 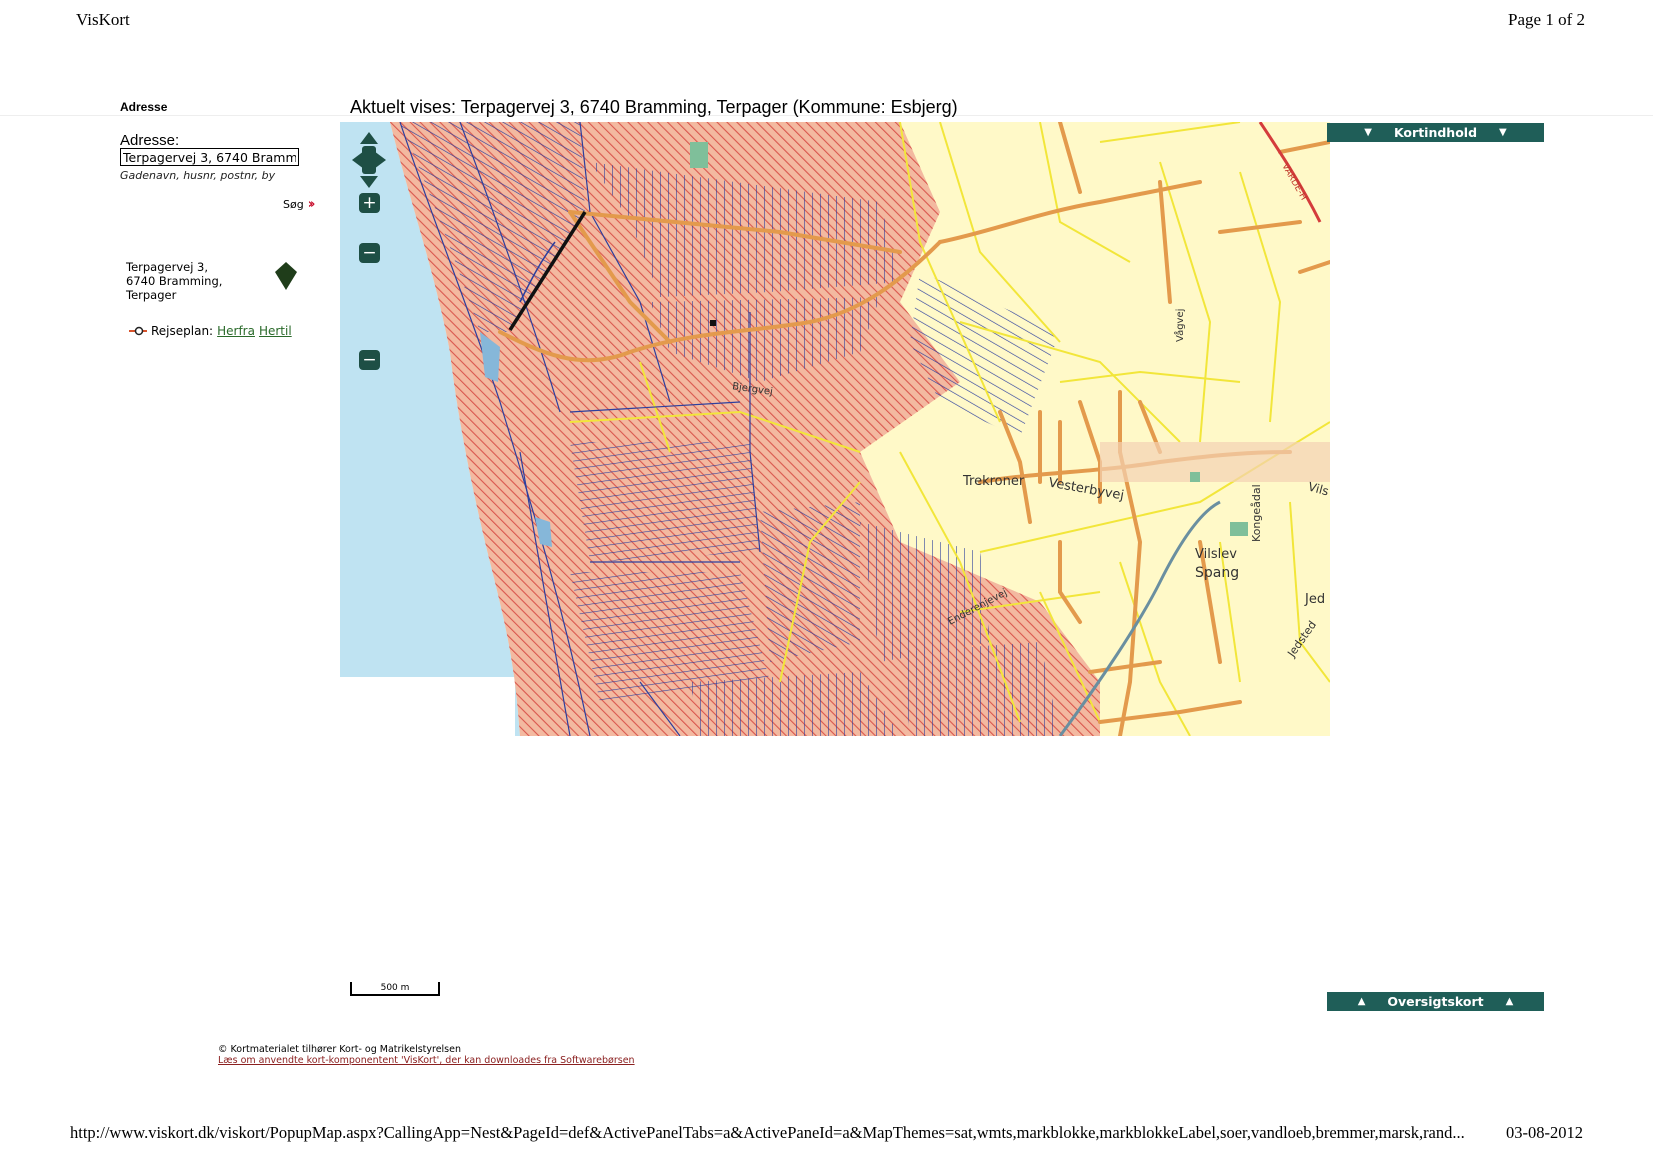 I want to click on plus-icon: +, so click(x=369, y=203).